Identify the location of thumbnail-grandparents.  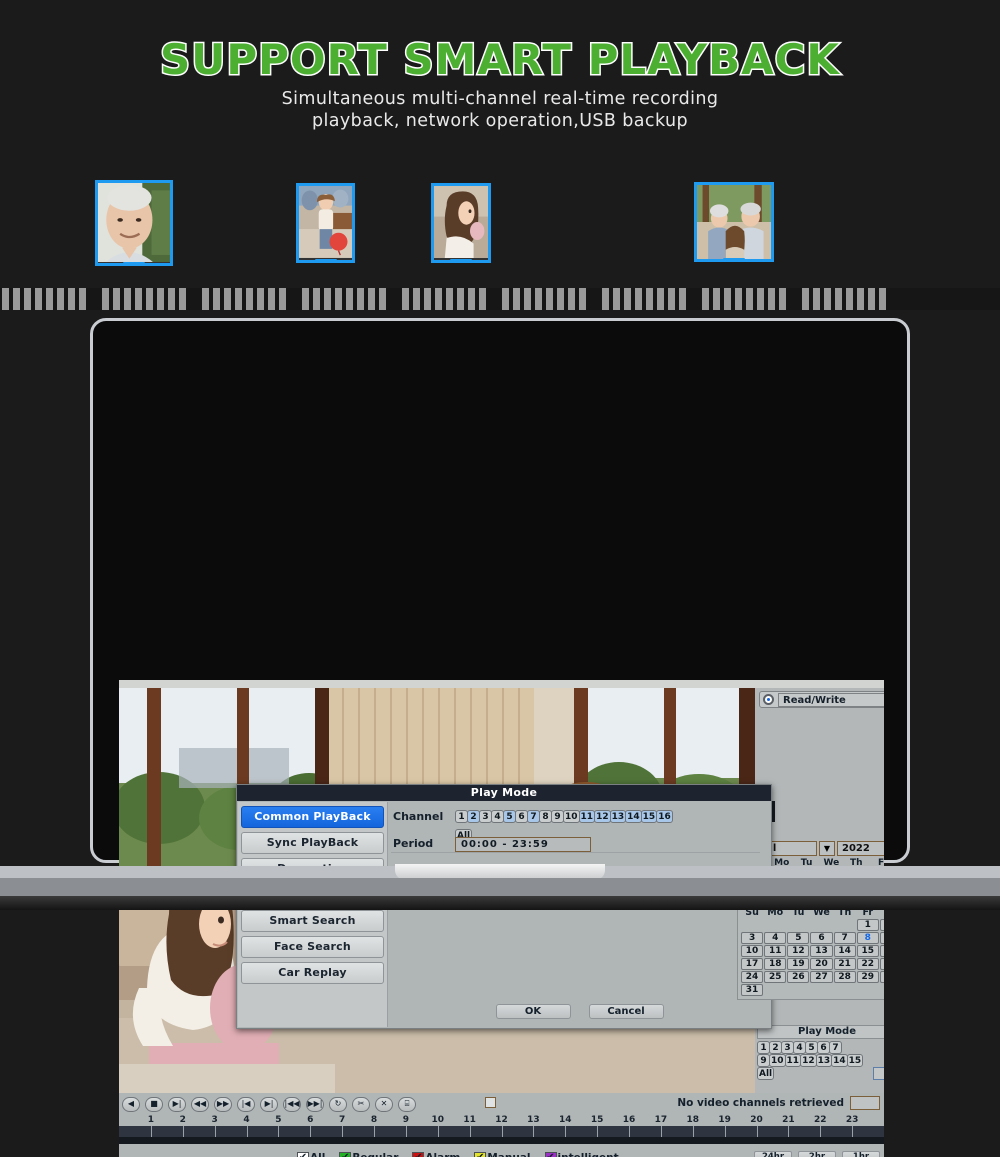
(734, 222).